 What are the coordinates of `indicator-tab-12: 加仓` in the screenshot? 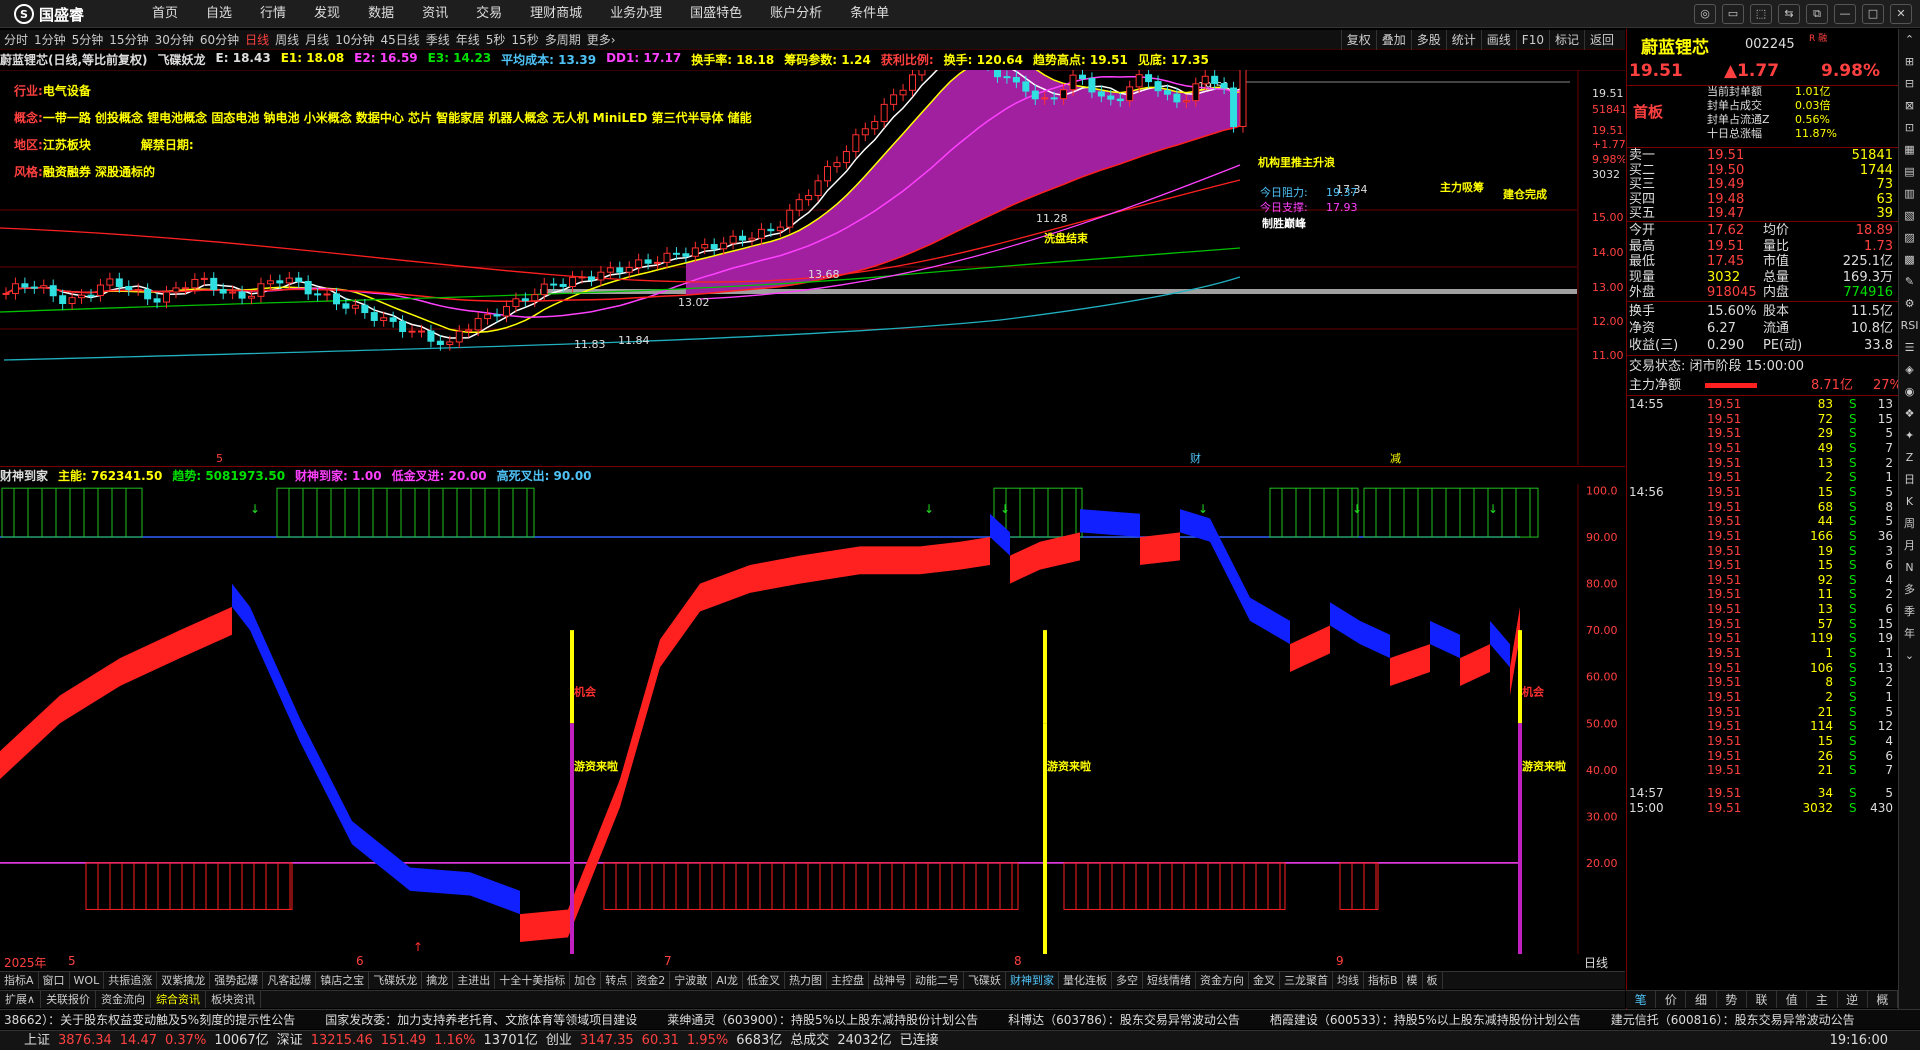 It's located at (586, 980).